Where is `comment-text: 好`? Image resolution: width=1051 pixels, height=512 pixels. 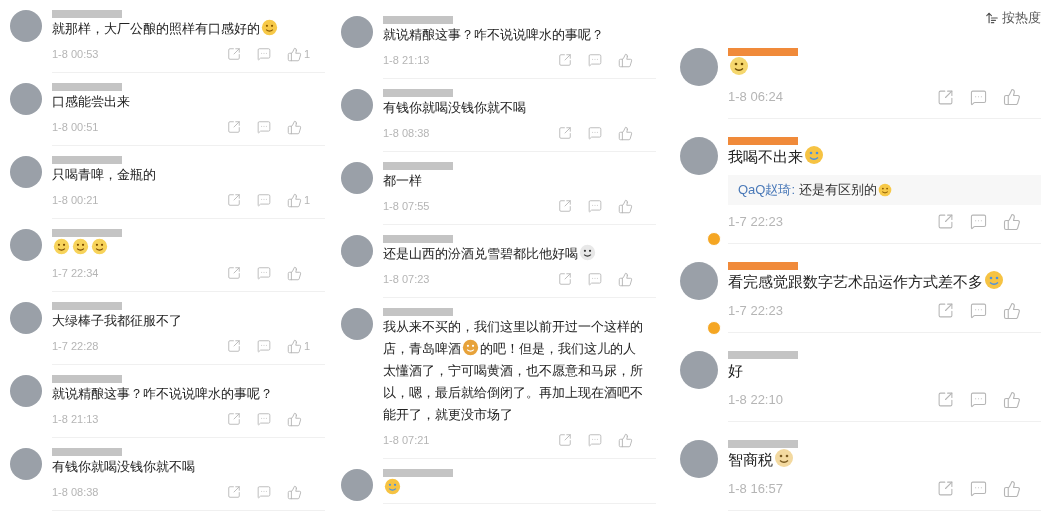 comment-text: 好 is located at coordinates (735, 370).